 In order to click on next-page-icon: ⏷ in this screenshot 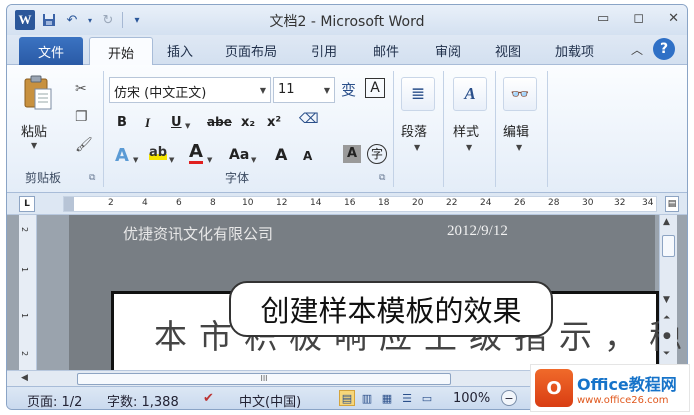, I will do `click(666, 354)`.